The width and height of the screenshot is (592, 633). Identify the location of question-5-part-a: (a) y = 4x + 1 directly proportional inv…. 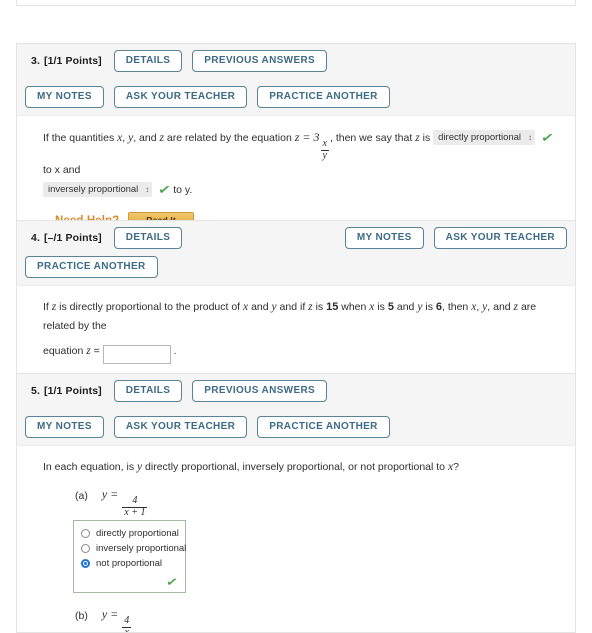
(318, 540).